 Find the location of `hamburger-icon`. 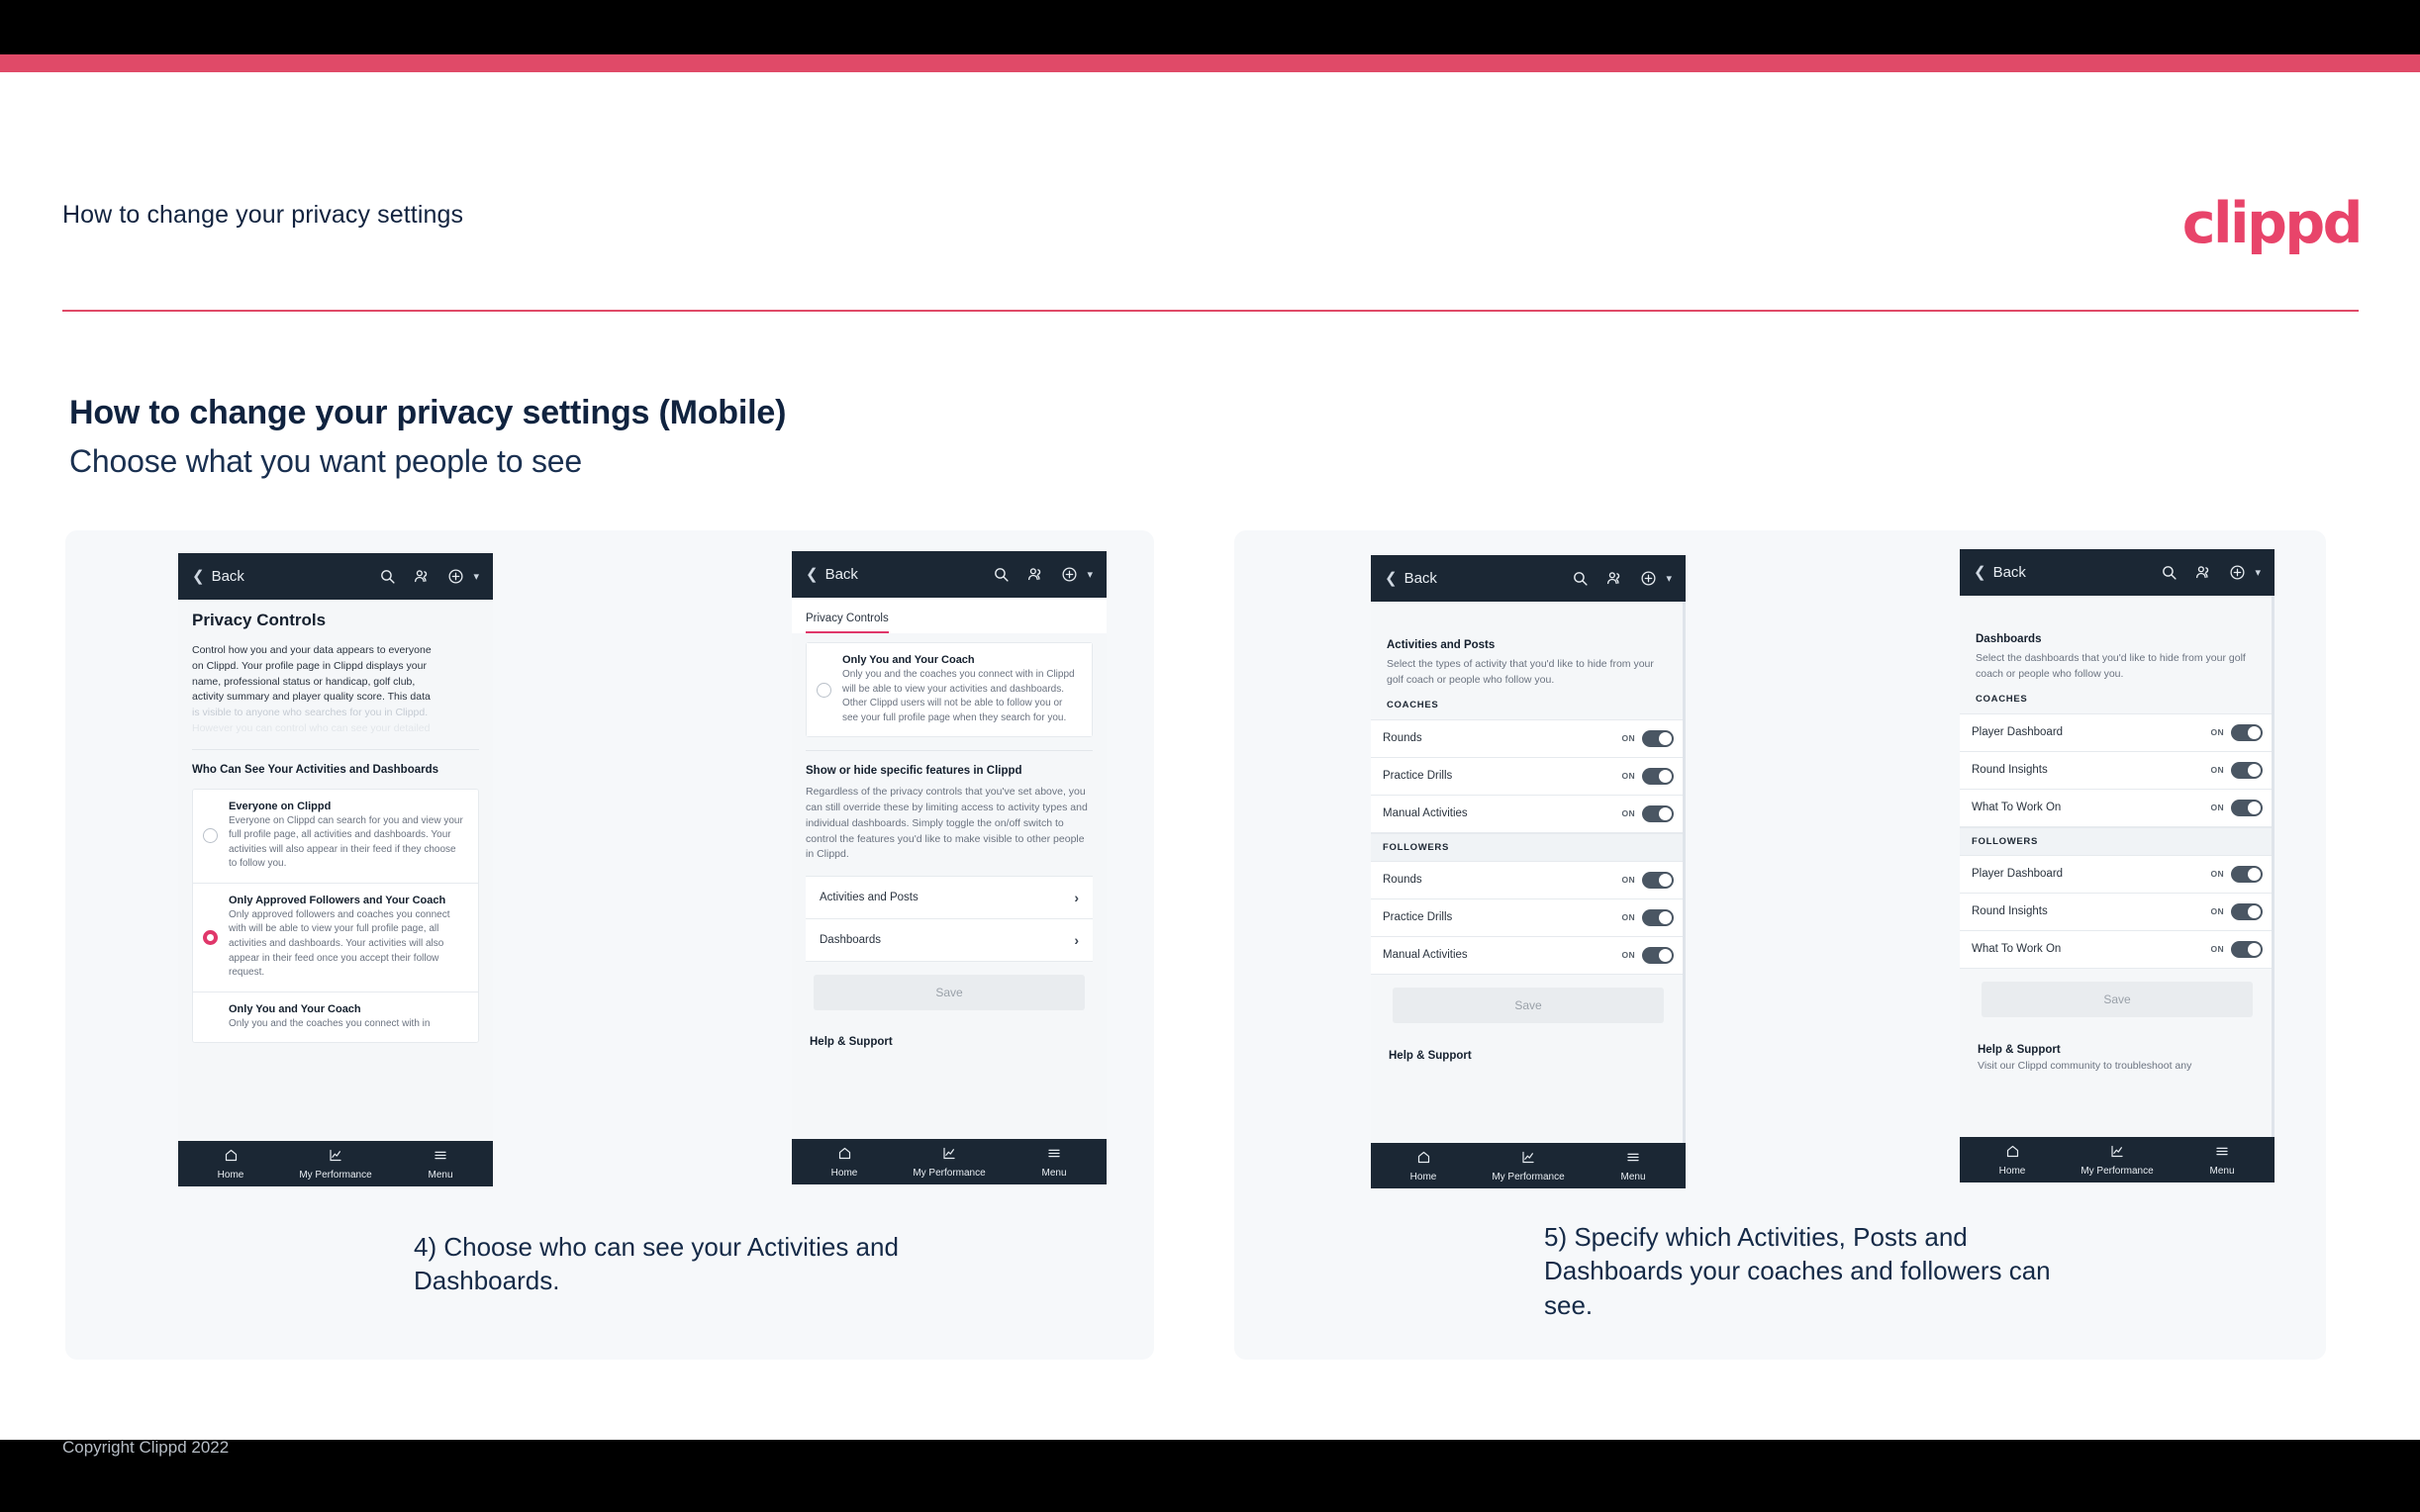

hamburger-icon is located at coordinates (1054, 1156).